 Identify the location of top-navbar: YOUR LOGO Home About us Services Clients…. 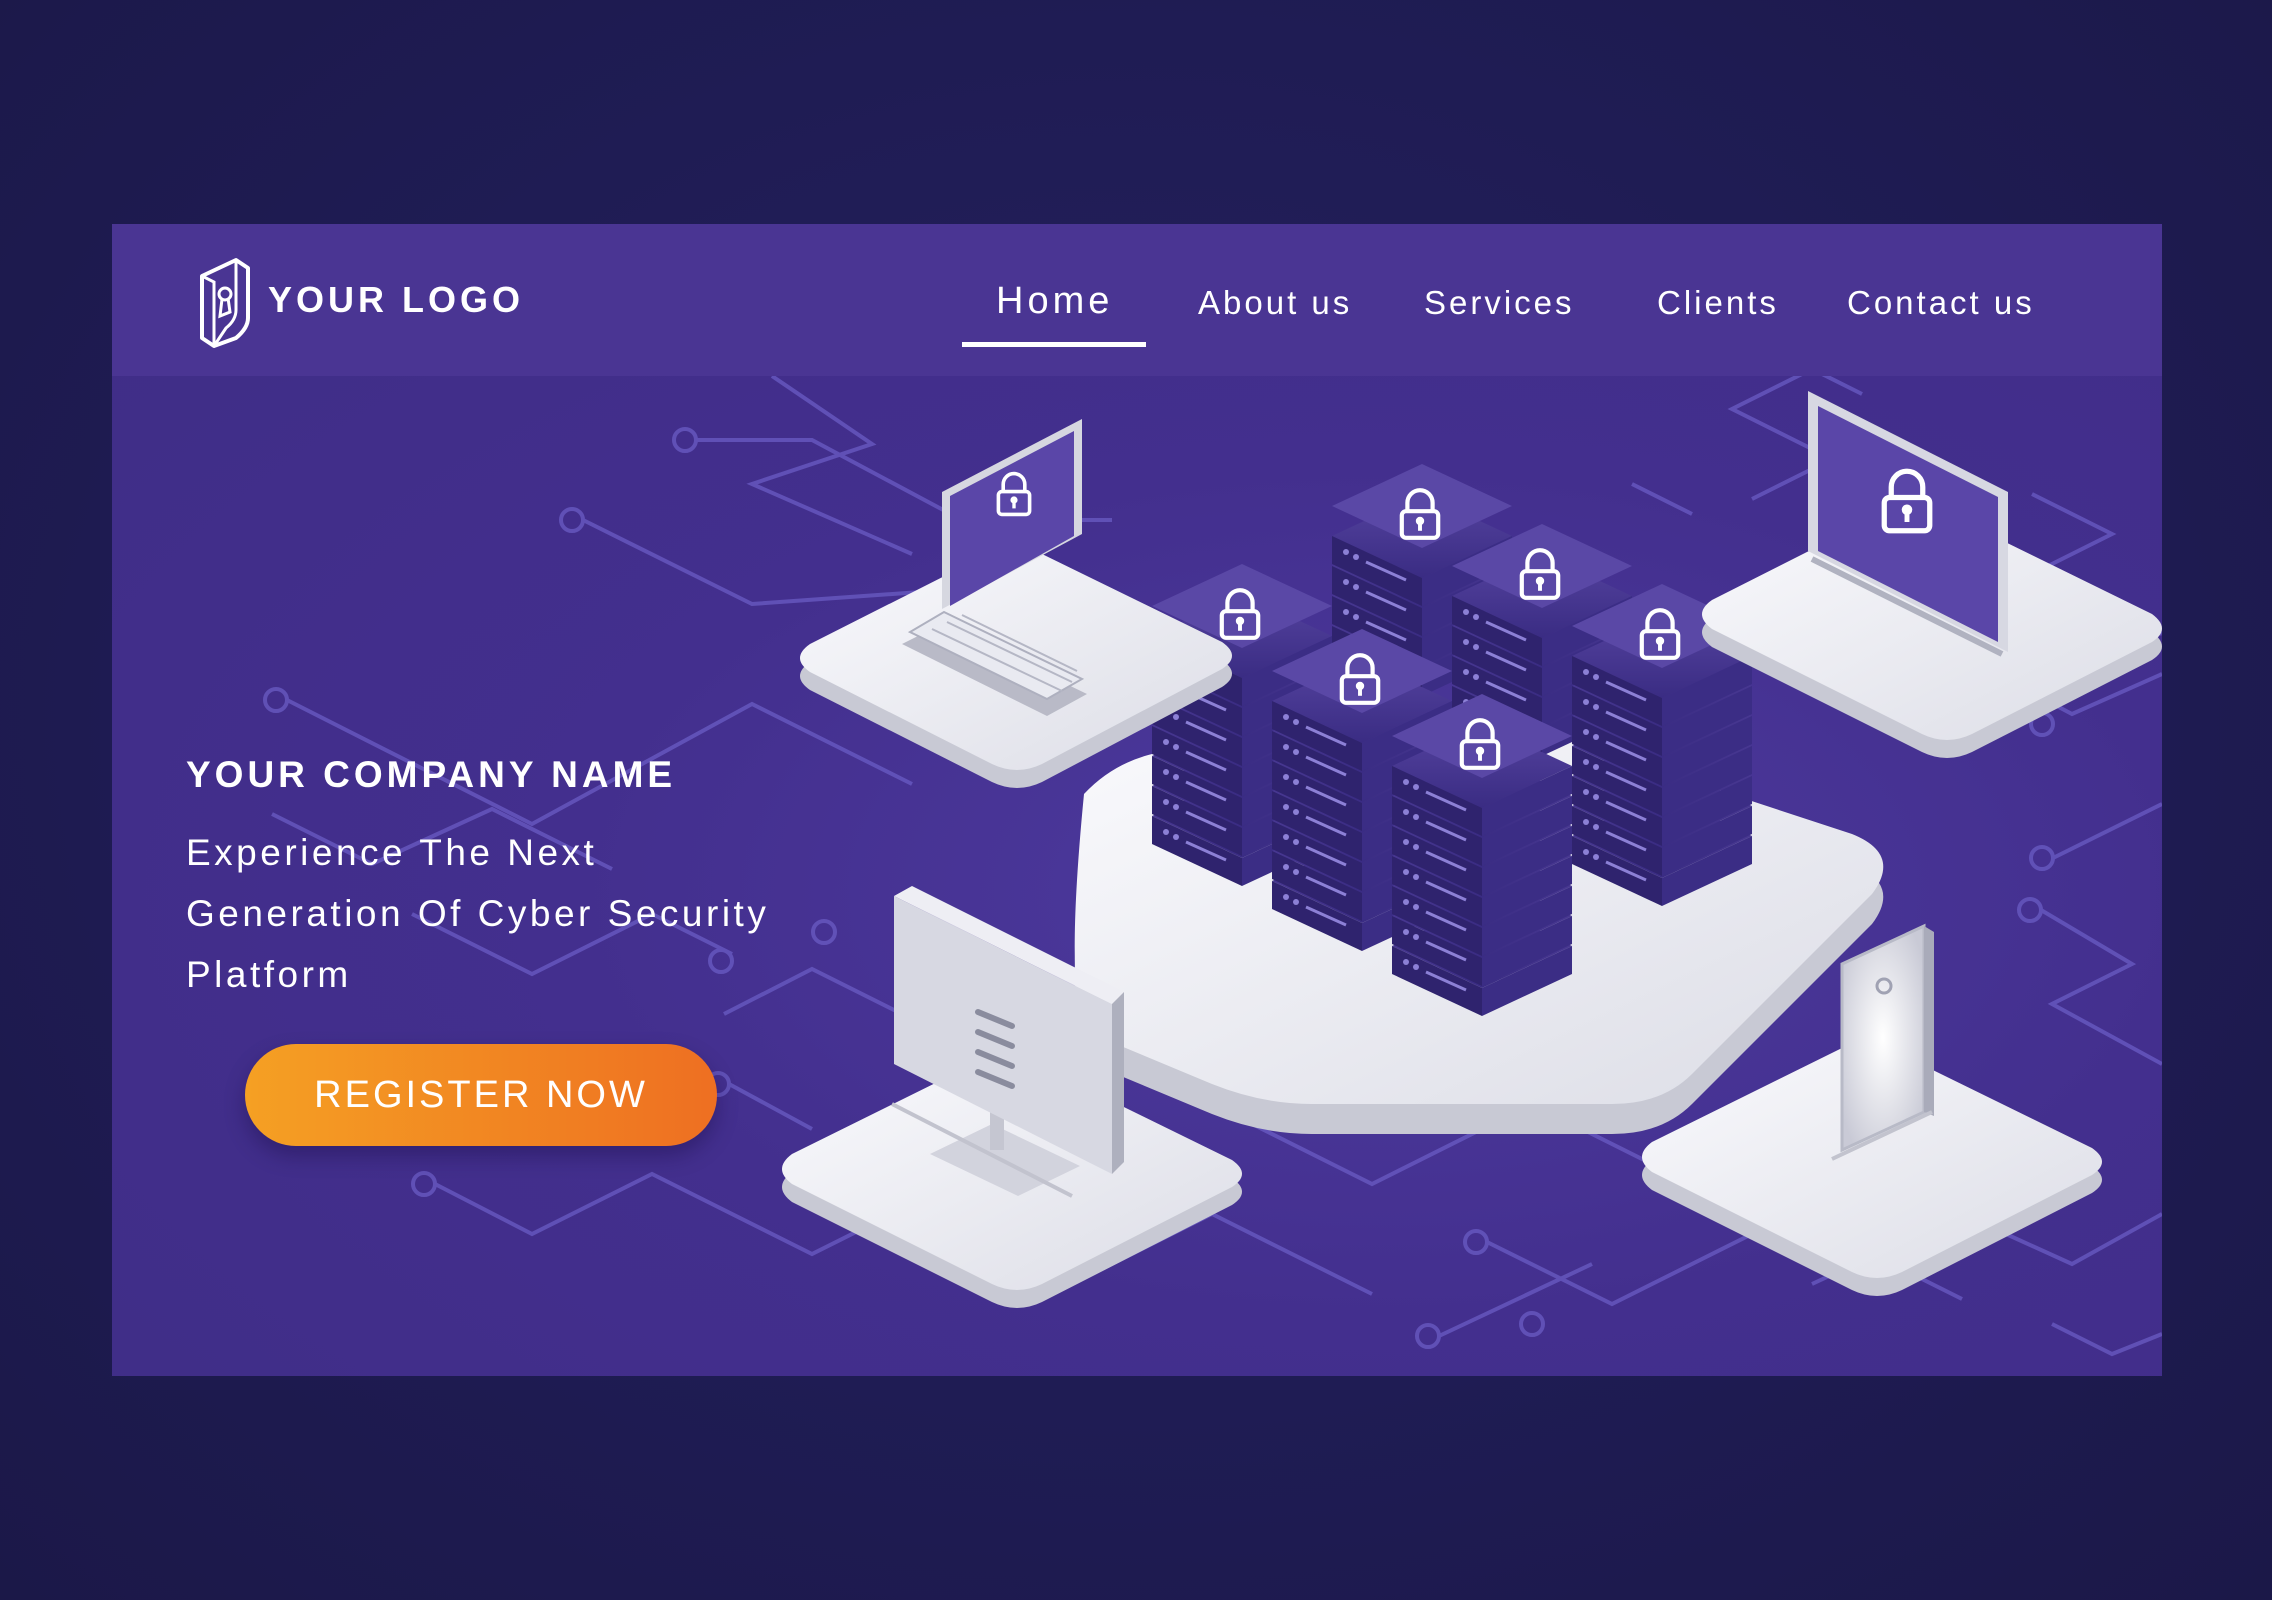
(1137, 300).